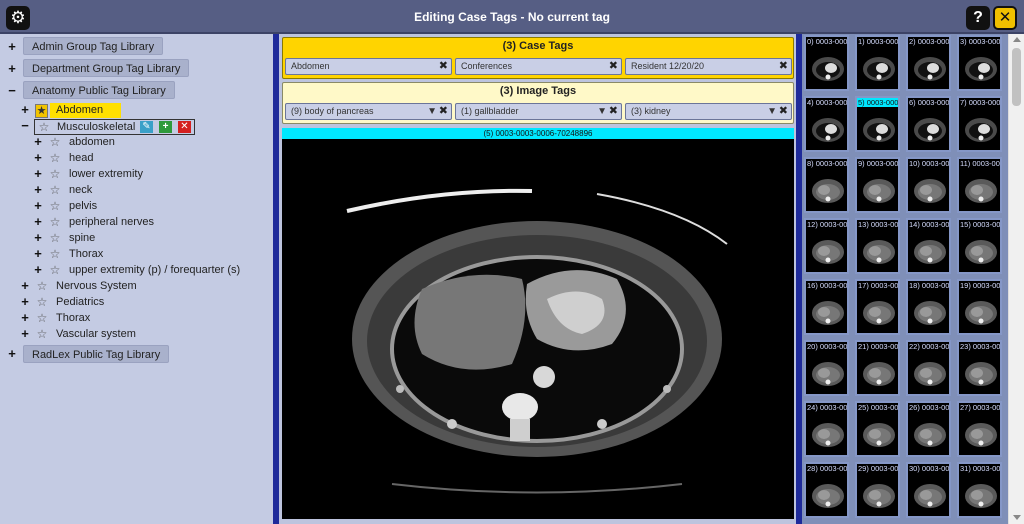 This screenshot has height=524, width=1024. Describe the element at coordinates (82, 238) in the screenshot. I see `tree-item-label: spine` at that location.